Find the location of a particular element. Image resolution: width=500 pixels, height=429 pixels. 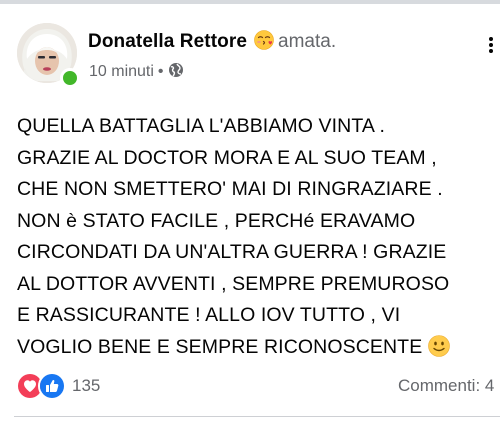

post-line-last: VOGLIO BENE E SEMPRE RICONOSCENTE is located at coordinates (258, 348).